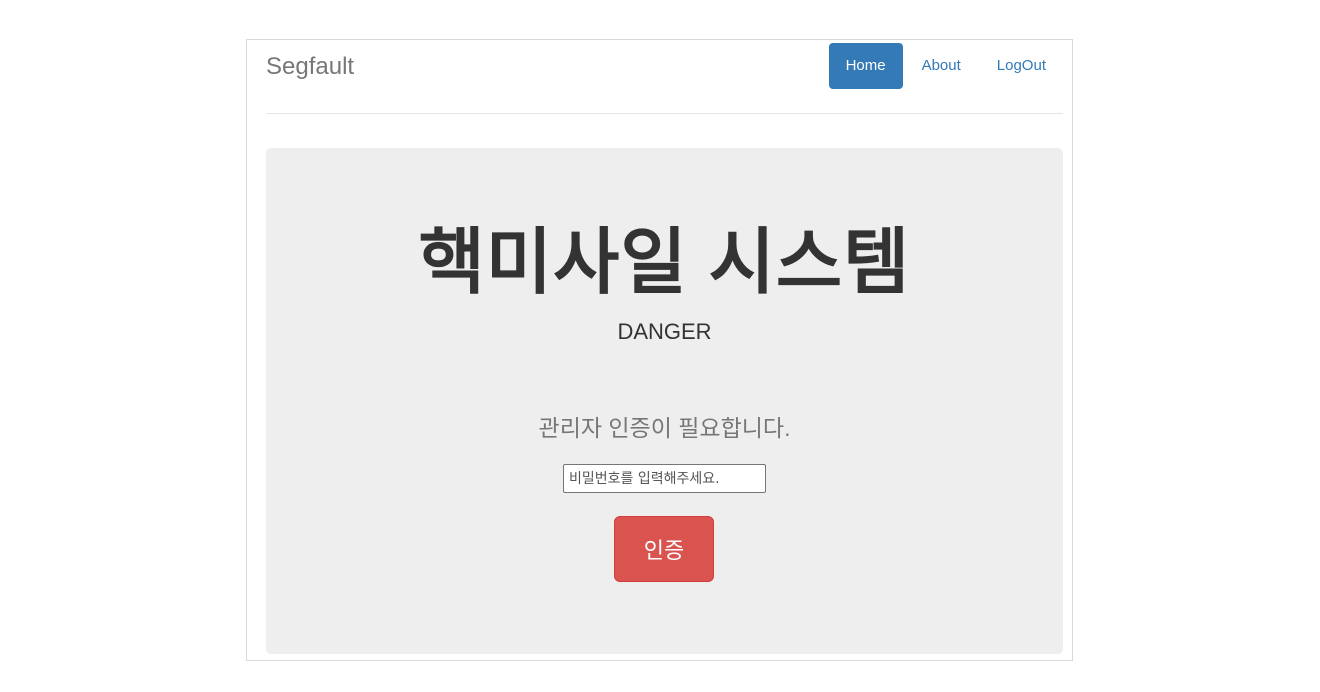  What do you see at coordinates (941, 66) in the screenshot?
I see `nav-item-about: About` at bounding box center [941, 66].